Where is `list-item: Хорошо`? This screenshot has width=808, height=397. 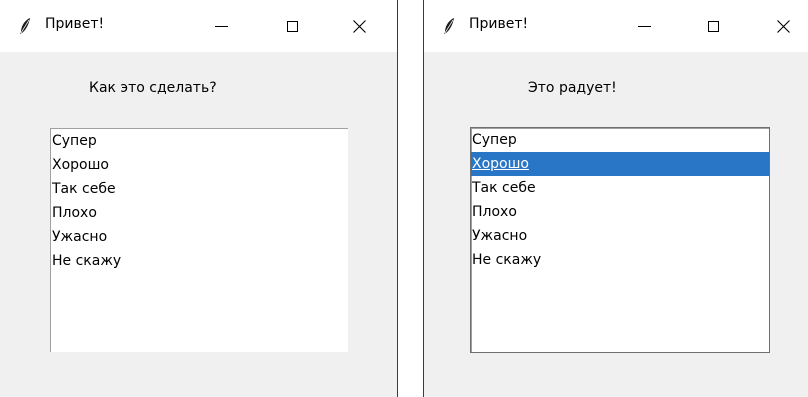
list-item: Хорошо is located at coordinates (199, 165).